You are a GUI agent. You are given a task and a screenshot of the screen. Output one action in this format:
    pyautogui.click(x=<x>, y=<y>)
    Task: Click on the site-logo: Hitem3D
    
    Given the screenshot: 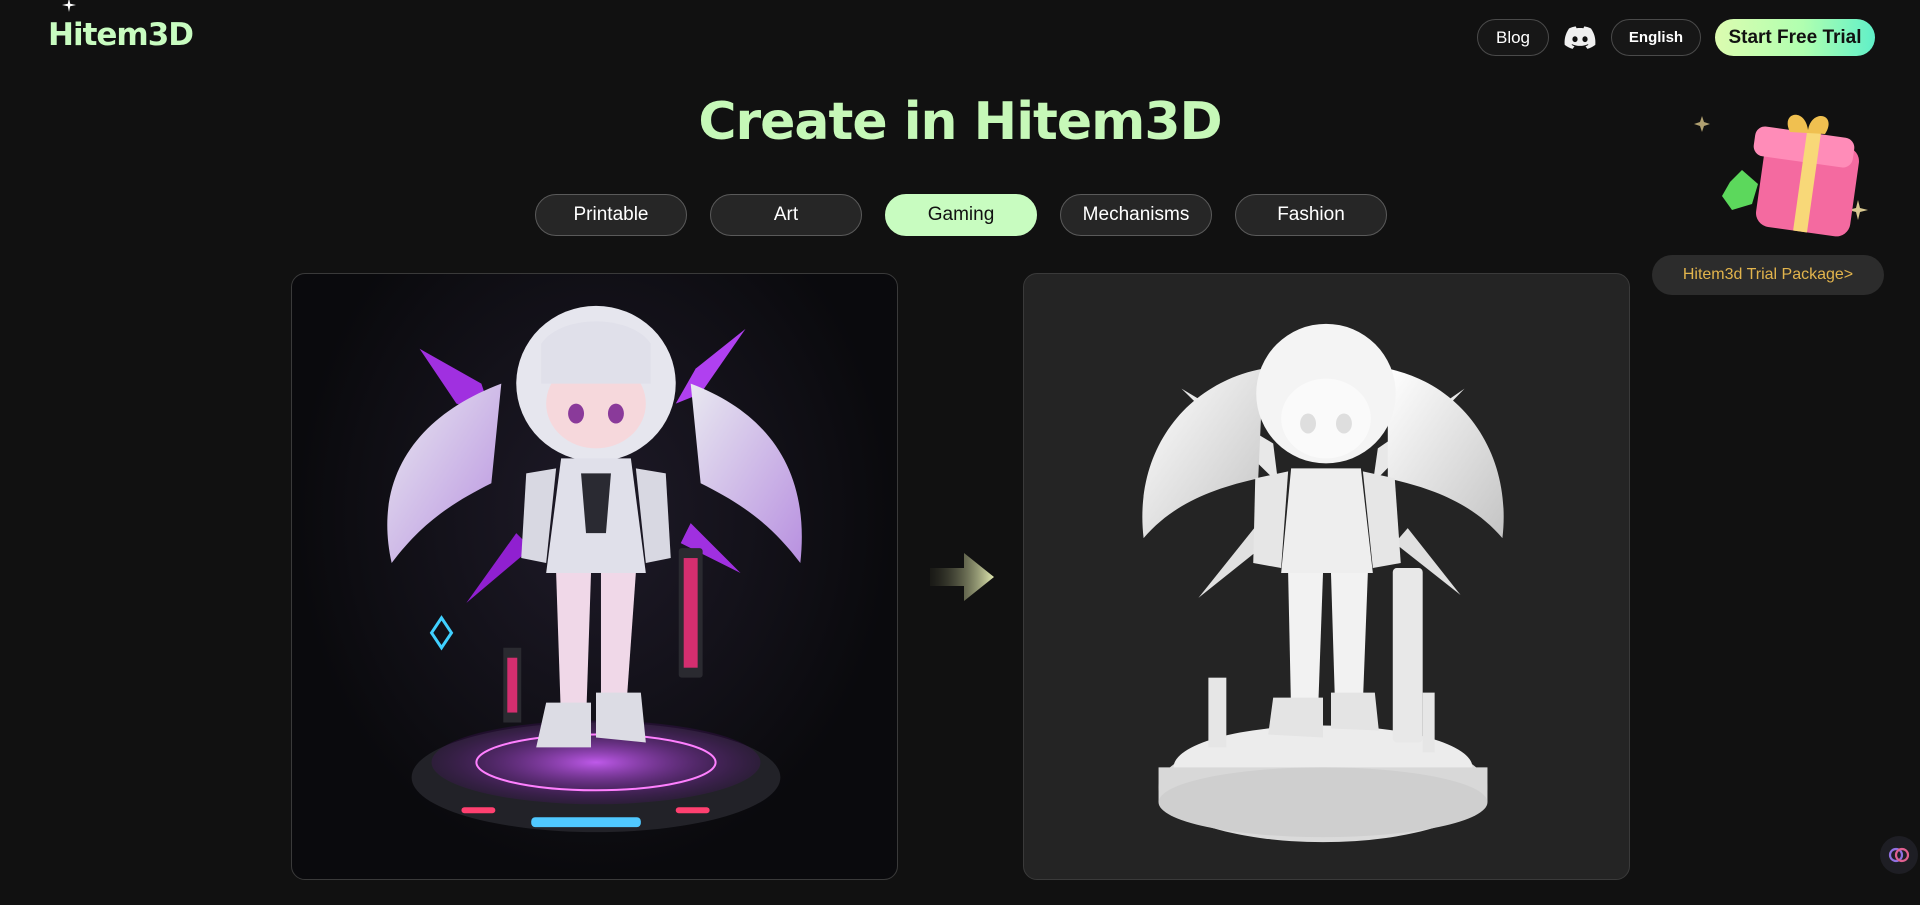 What is the action you would take?
    pyautogui.click(x=121, y=30)
    